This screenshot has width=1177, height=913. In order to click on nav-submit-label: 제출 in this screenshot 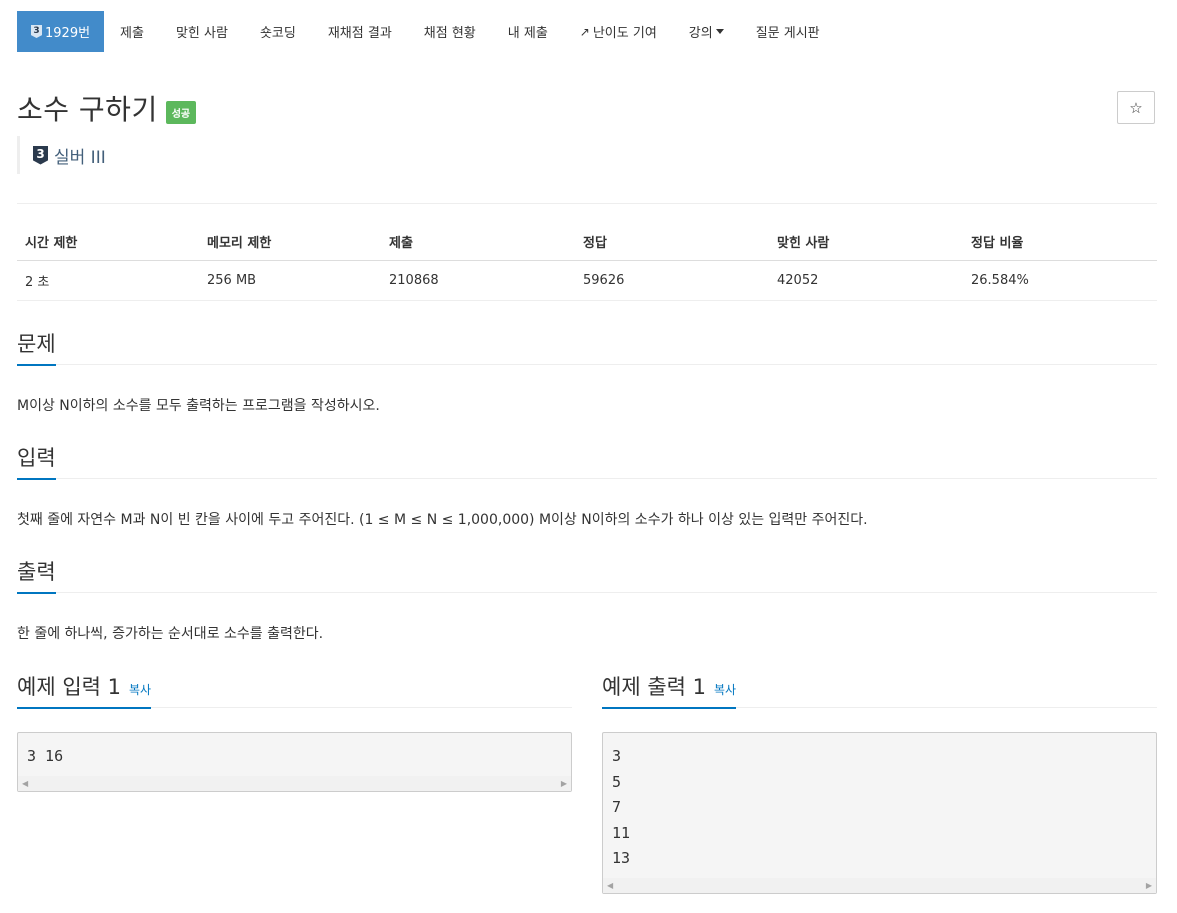, I will do `click(132, 33)`.